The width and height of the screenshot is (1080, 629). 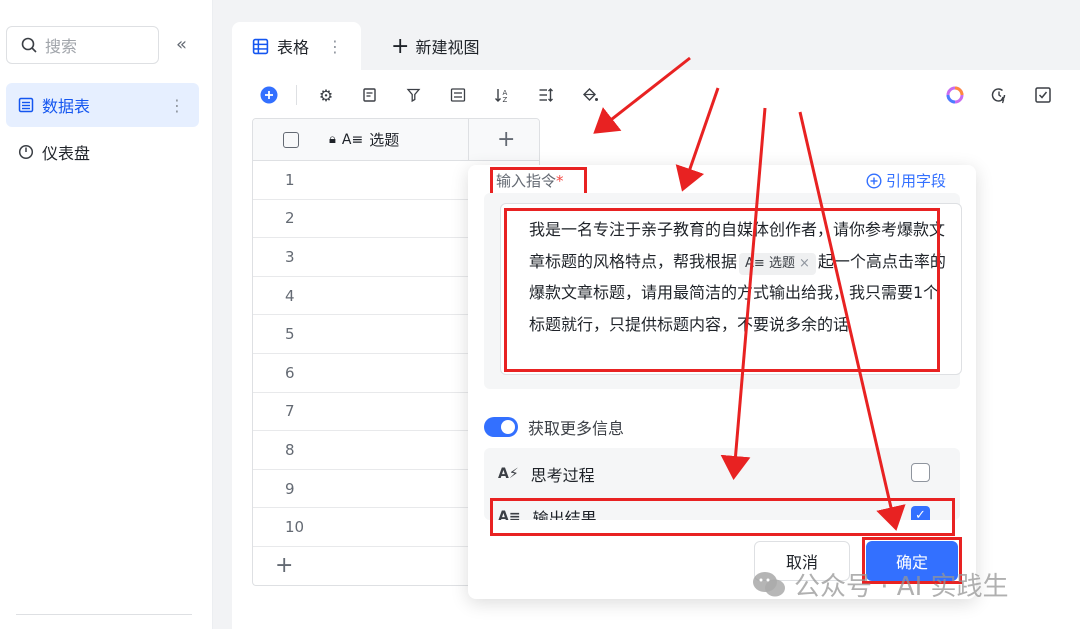 I want to click on more-info-toggle-row: 获取更多信息, so click(x=554, y=427).